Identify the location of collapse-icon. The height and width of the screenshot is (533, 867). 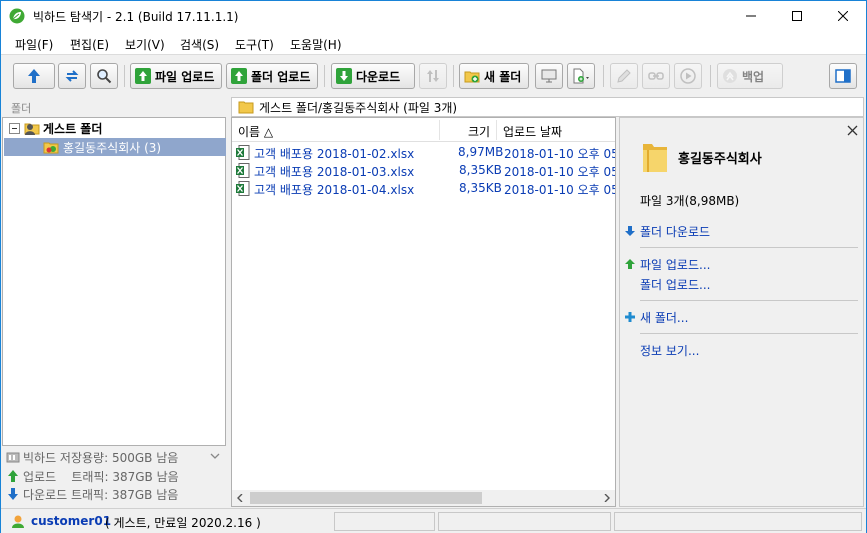
(14, 128).